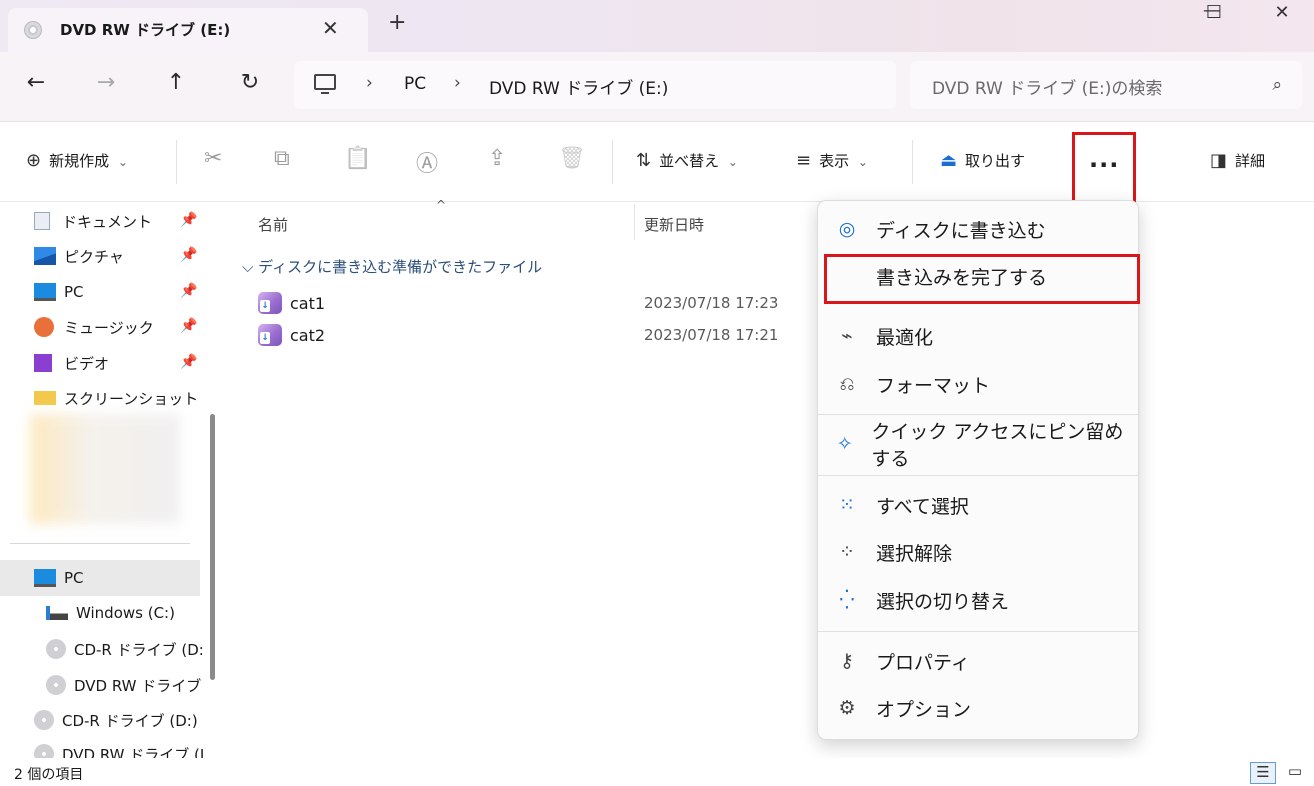 This screenshot has width=1314, height=786. What do you see at coordinates (844, 444) in the screenshot?
I see `pin-icon: ✧` at bounding box center [844, 444].